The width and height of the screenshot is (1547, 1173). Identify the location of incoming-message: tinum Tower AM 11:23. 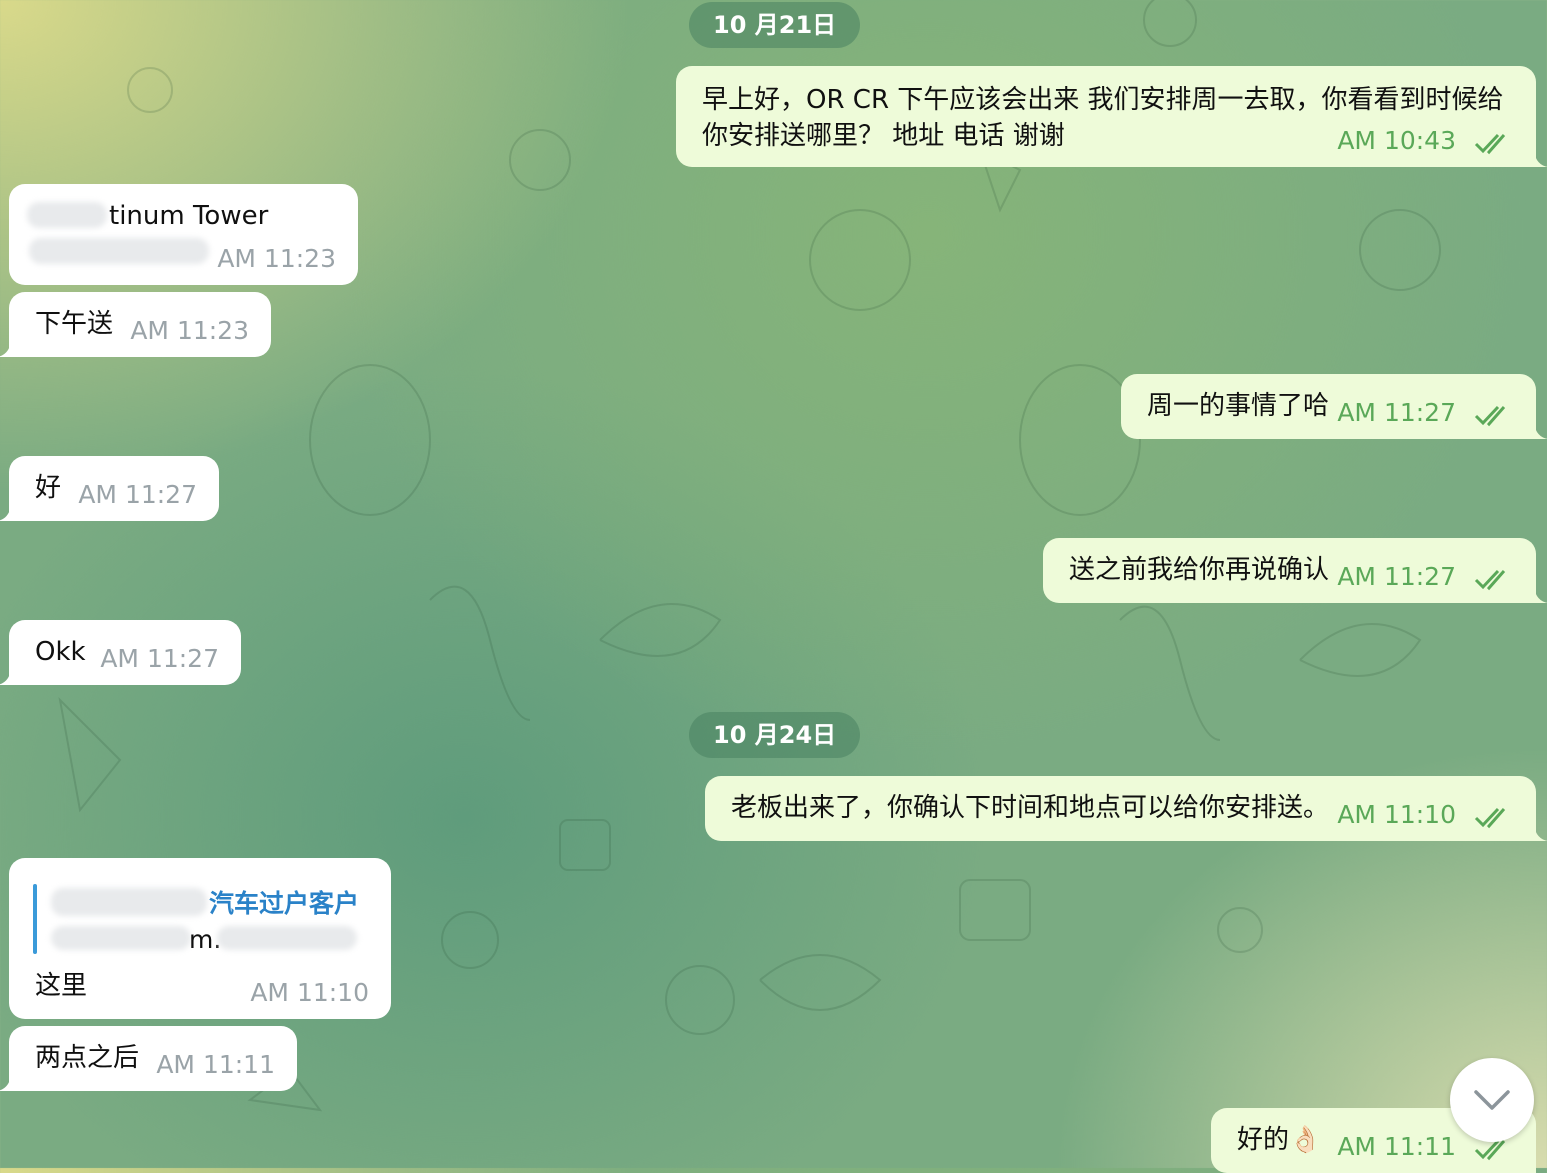
(183, 234).